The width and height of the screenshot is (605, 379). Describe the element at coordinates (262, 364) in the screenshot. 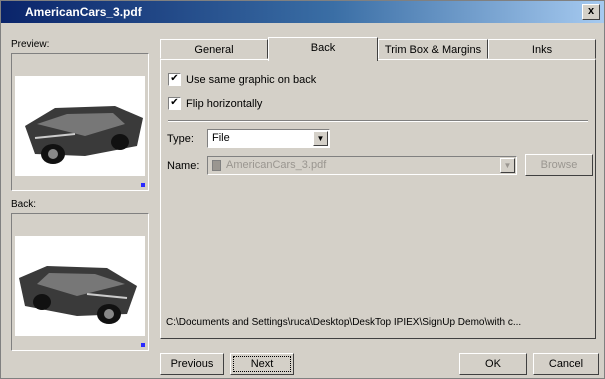

I see `next-button: Next` at that location.